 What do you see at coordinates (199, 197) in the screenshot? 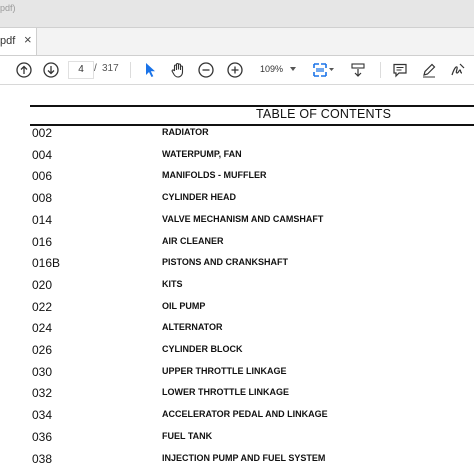
I see `toc-entry-title: CYLINDER HEAD` at bounding box center [199, 197].